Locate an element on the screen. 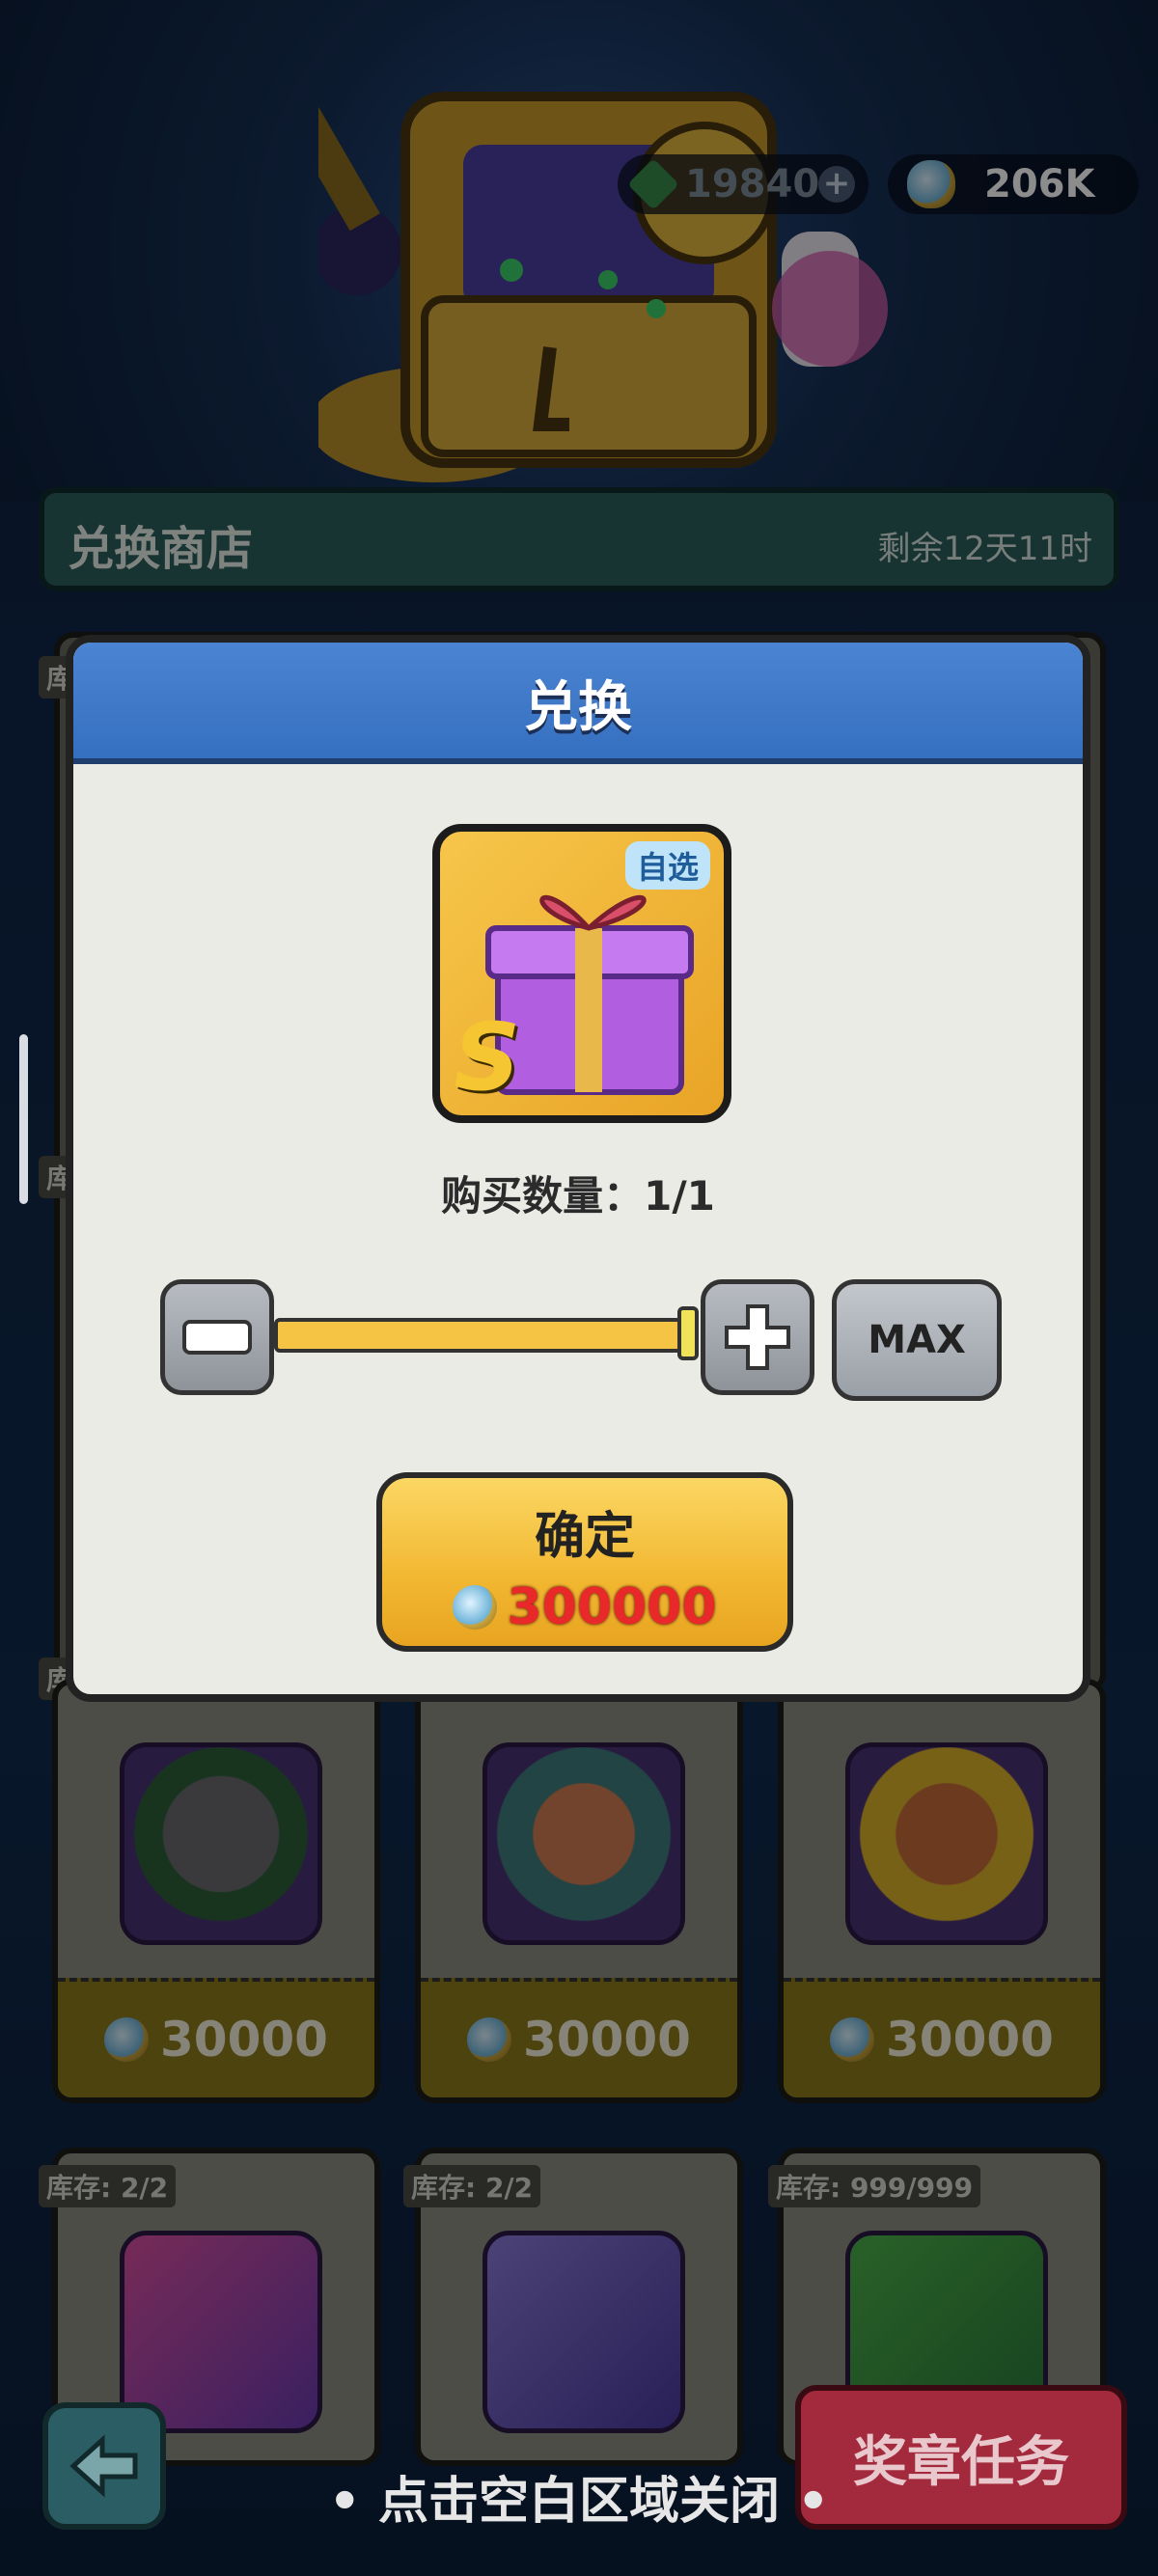 This screenshot has height=2576, width=1158. increase-button is located at coordinates (757, 1337).